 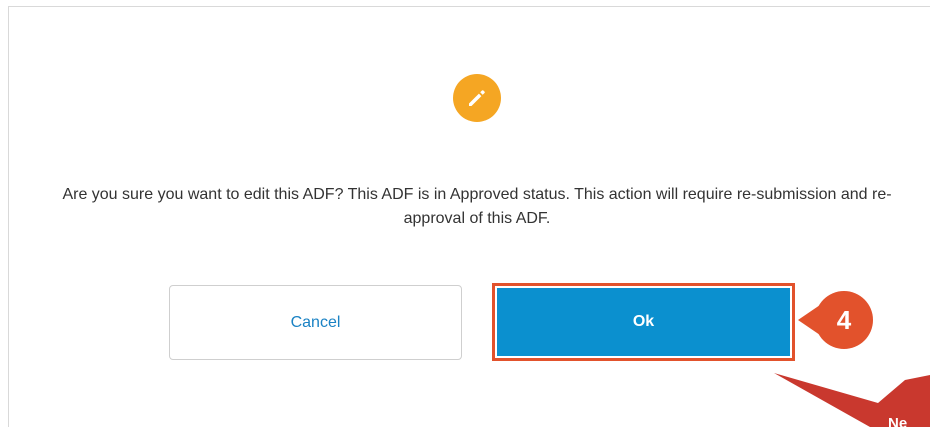 I want to click on cancel-button: Cancel, so click(x=315, y=322).